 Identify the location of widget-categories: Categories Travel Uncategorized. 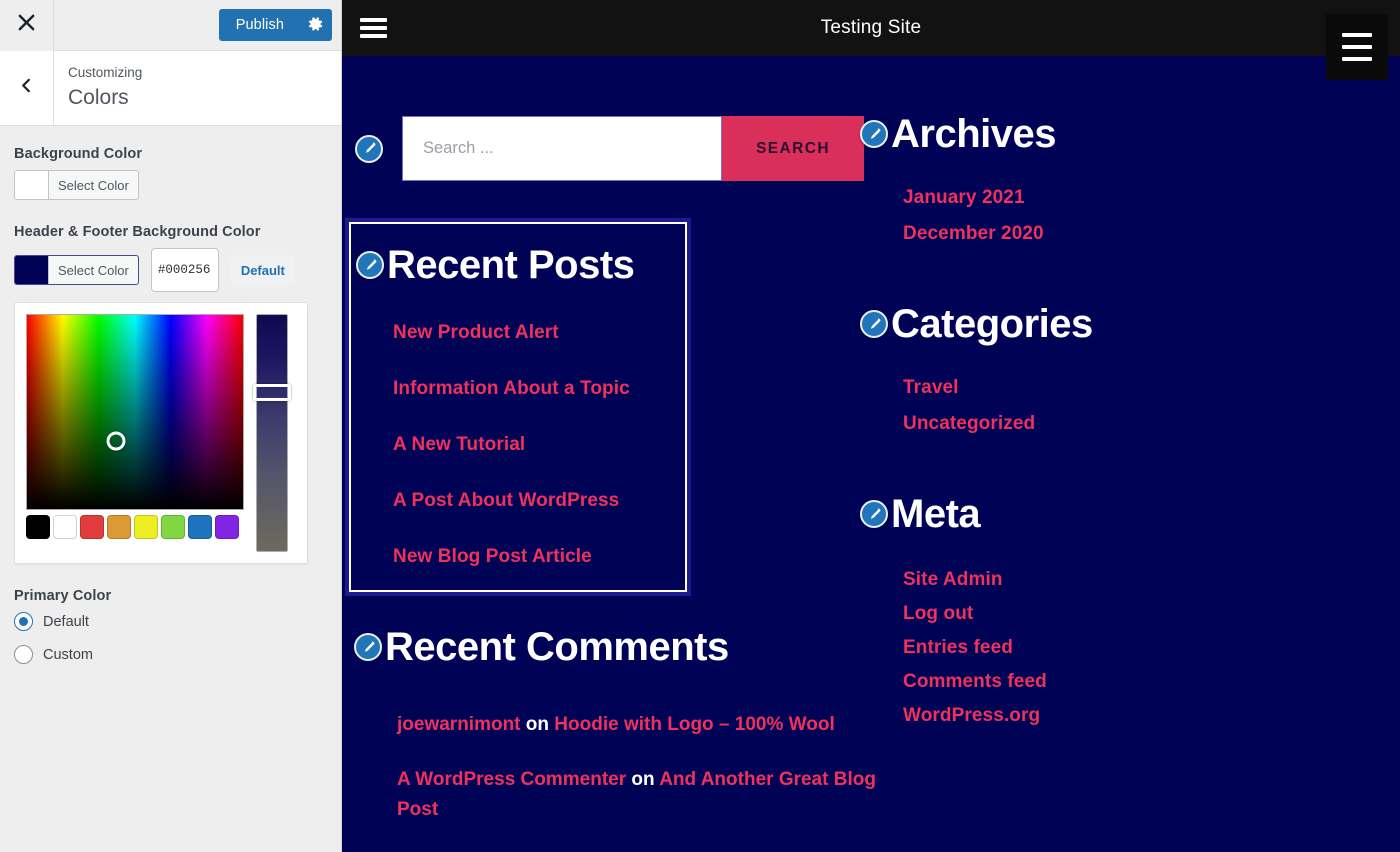
(1070, 369).